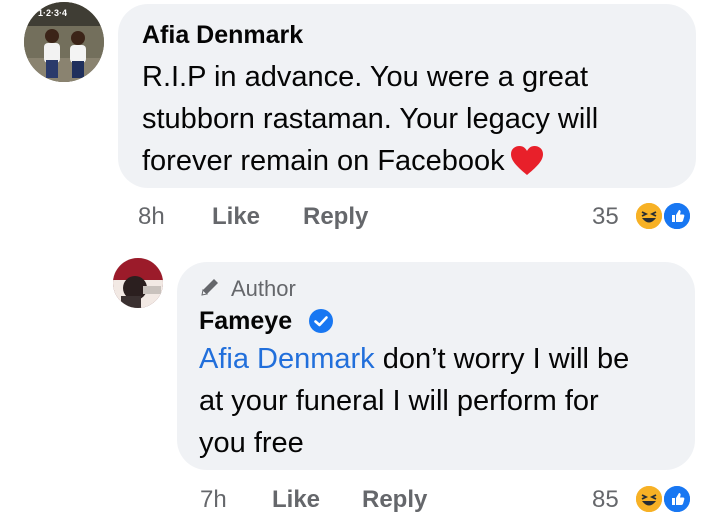 This screenshot has height=517, width=718. Describe the element at coordinates (222, 35) in the screenshot. I see `comment-author-name: Afia Denmark` at that location.